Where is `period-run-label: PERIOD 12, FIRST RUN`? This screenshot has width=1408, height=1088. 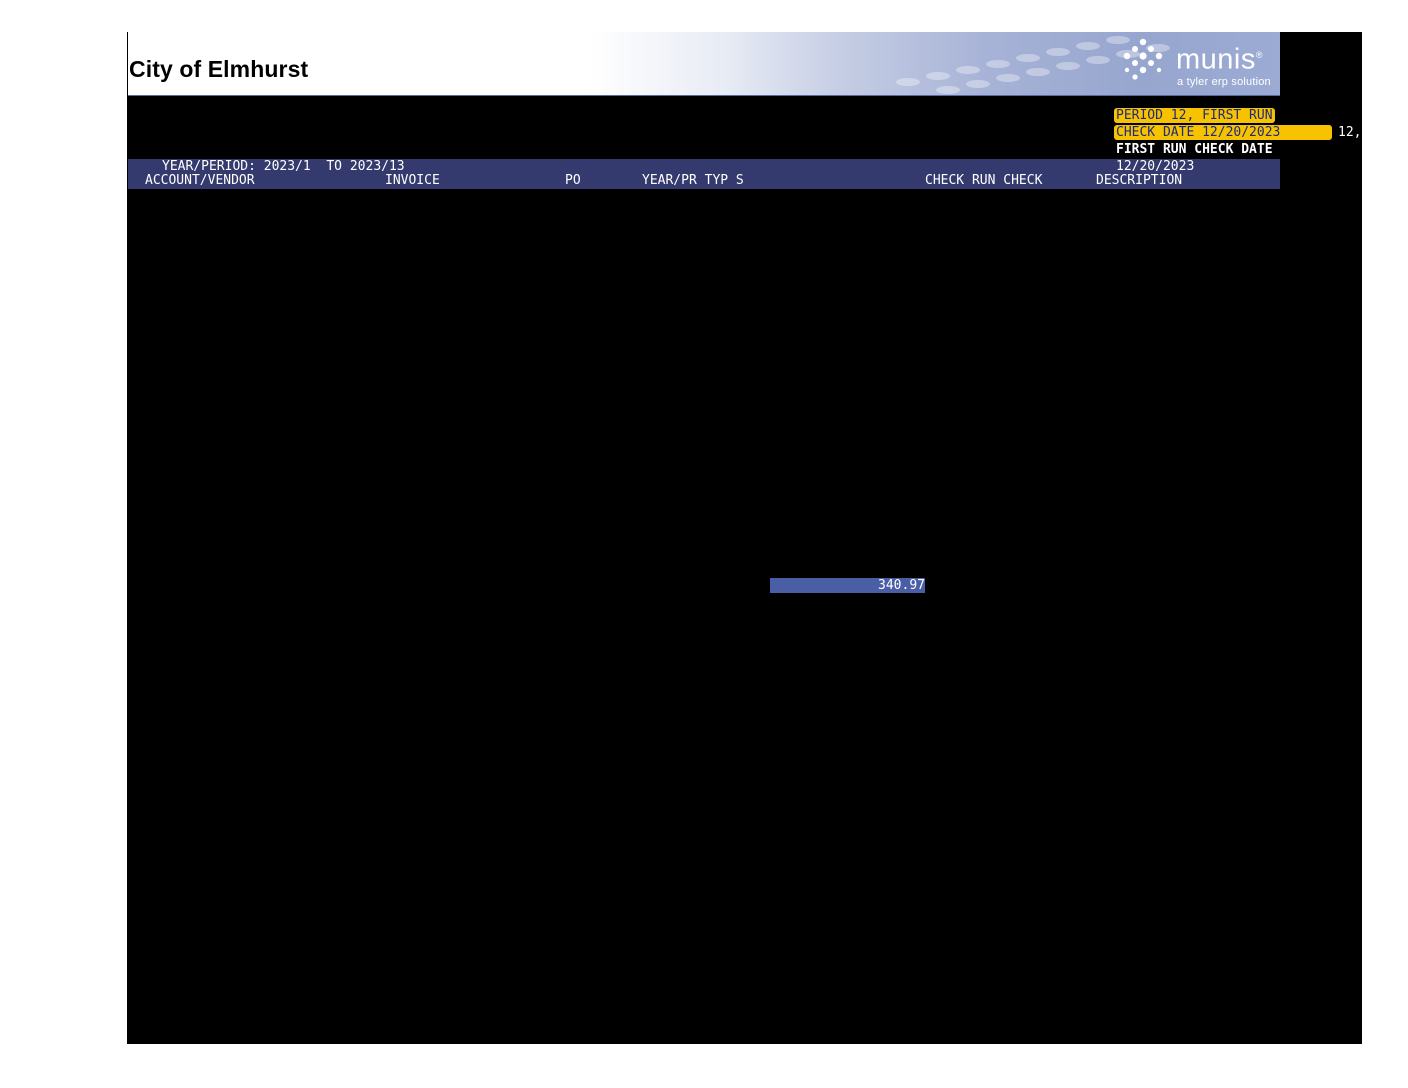
period-run-label: PERIOD 12, FIRST RUN is located at coordinates (1194, 115).